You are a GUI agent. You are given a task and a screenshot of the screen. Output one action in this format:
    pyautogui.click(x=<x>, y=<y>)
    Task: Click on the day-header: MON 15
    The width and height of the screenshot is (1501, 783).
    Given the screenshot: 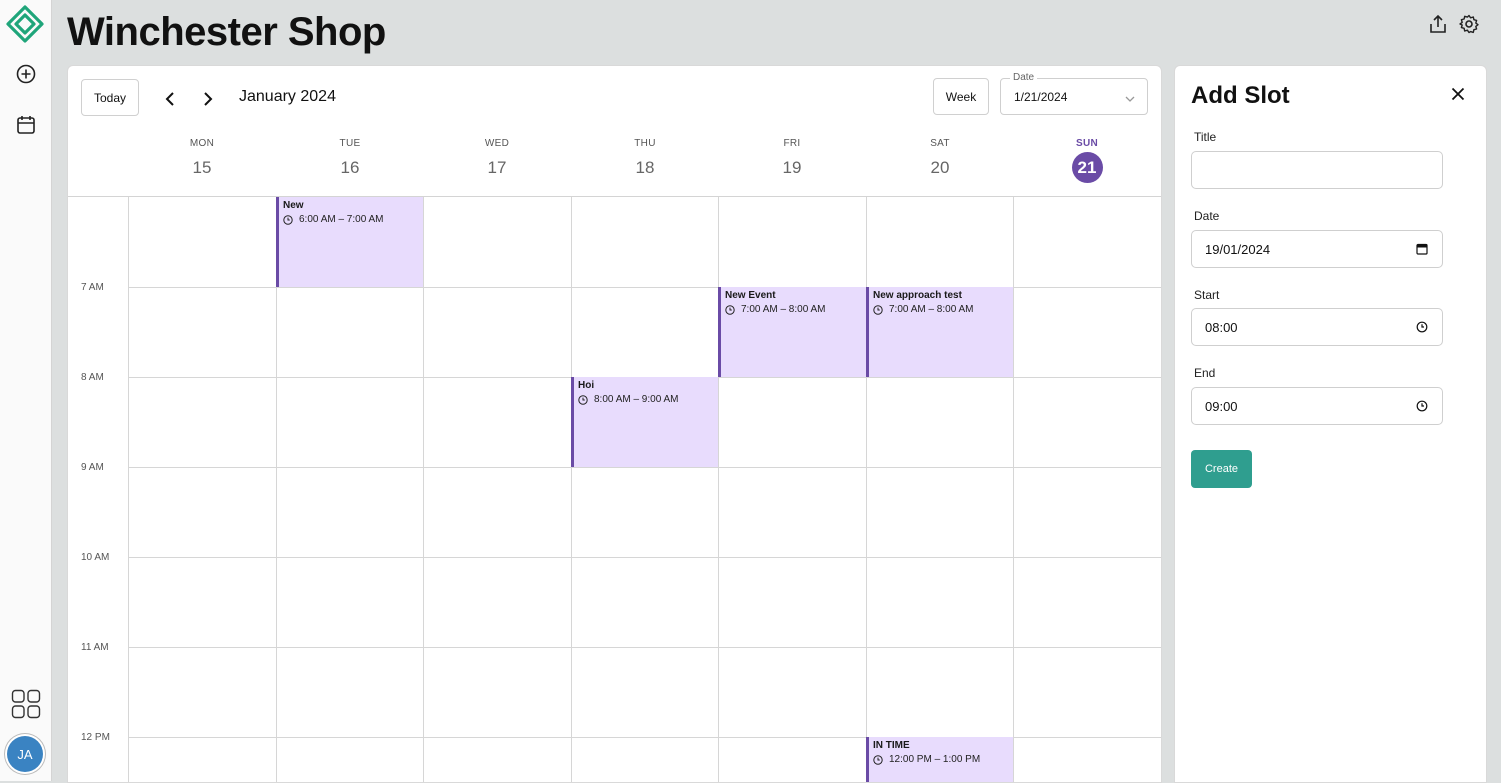 What is the action you would take?
    pyautogui.click(x=202, y=158)
    